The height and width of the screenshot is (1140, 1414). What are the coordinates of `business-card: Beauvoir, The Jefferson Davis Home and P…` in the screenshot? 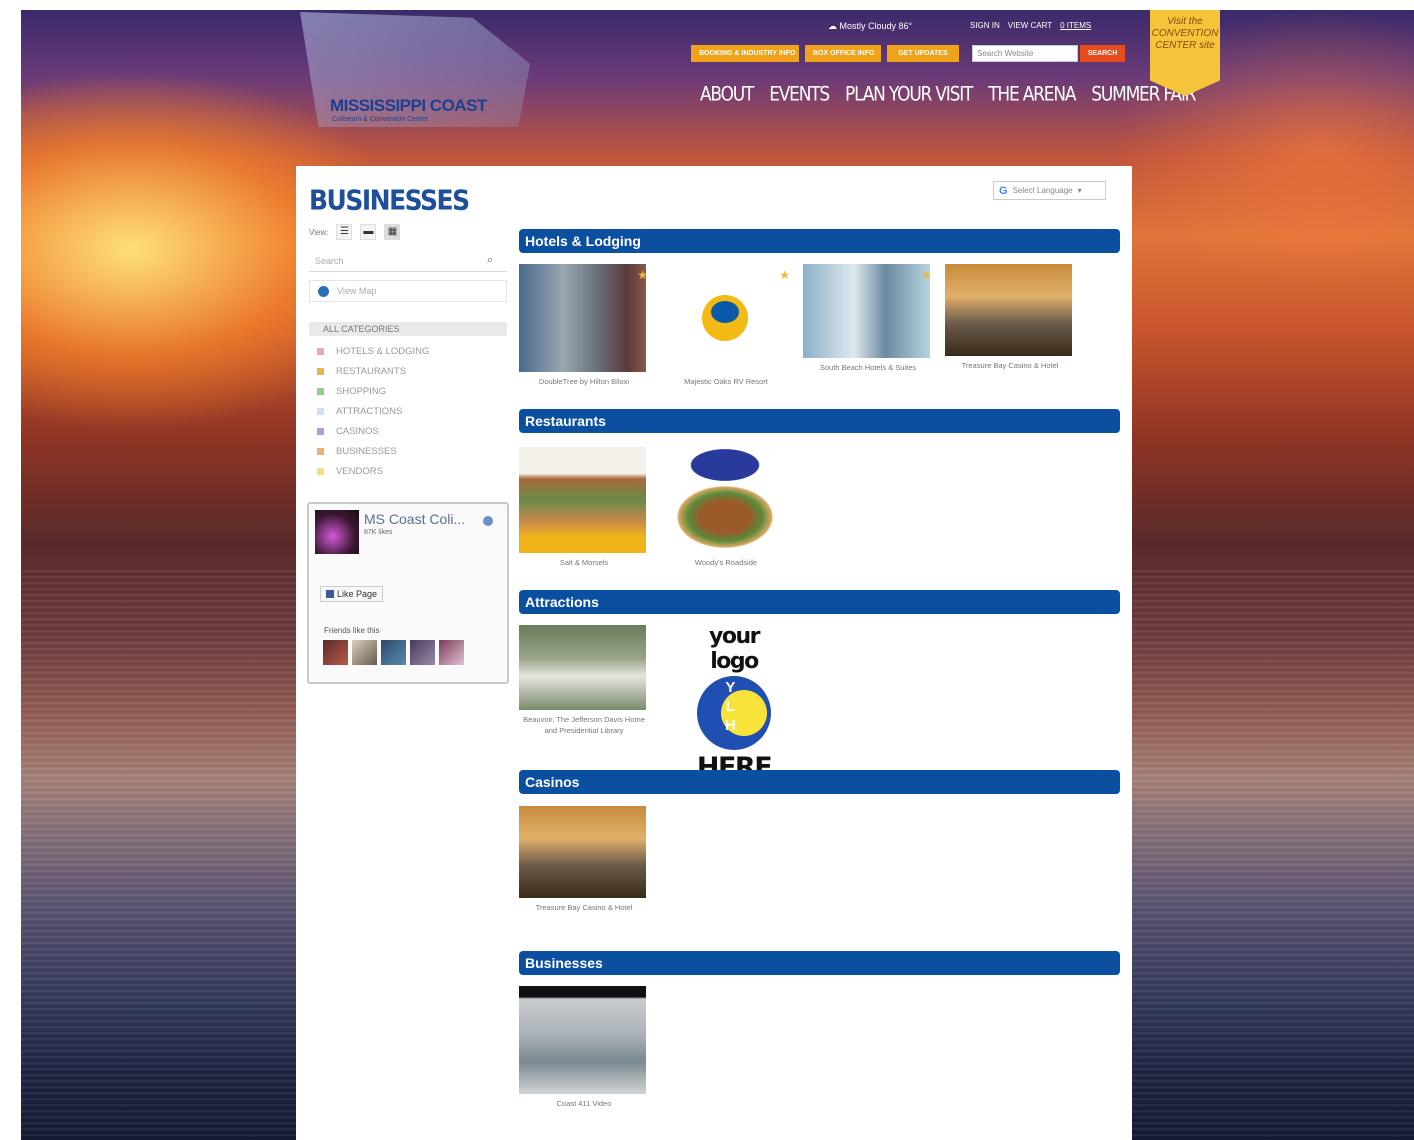 It's located at (584, 680).